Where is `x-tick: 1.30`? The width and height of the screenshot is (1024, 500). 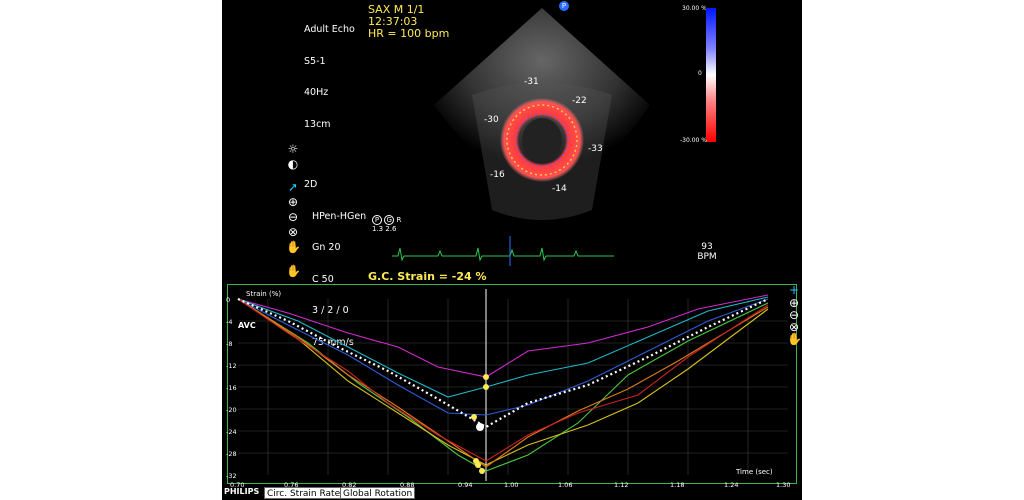 x-tick: 1.30 is located at coordinates (783, 485).